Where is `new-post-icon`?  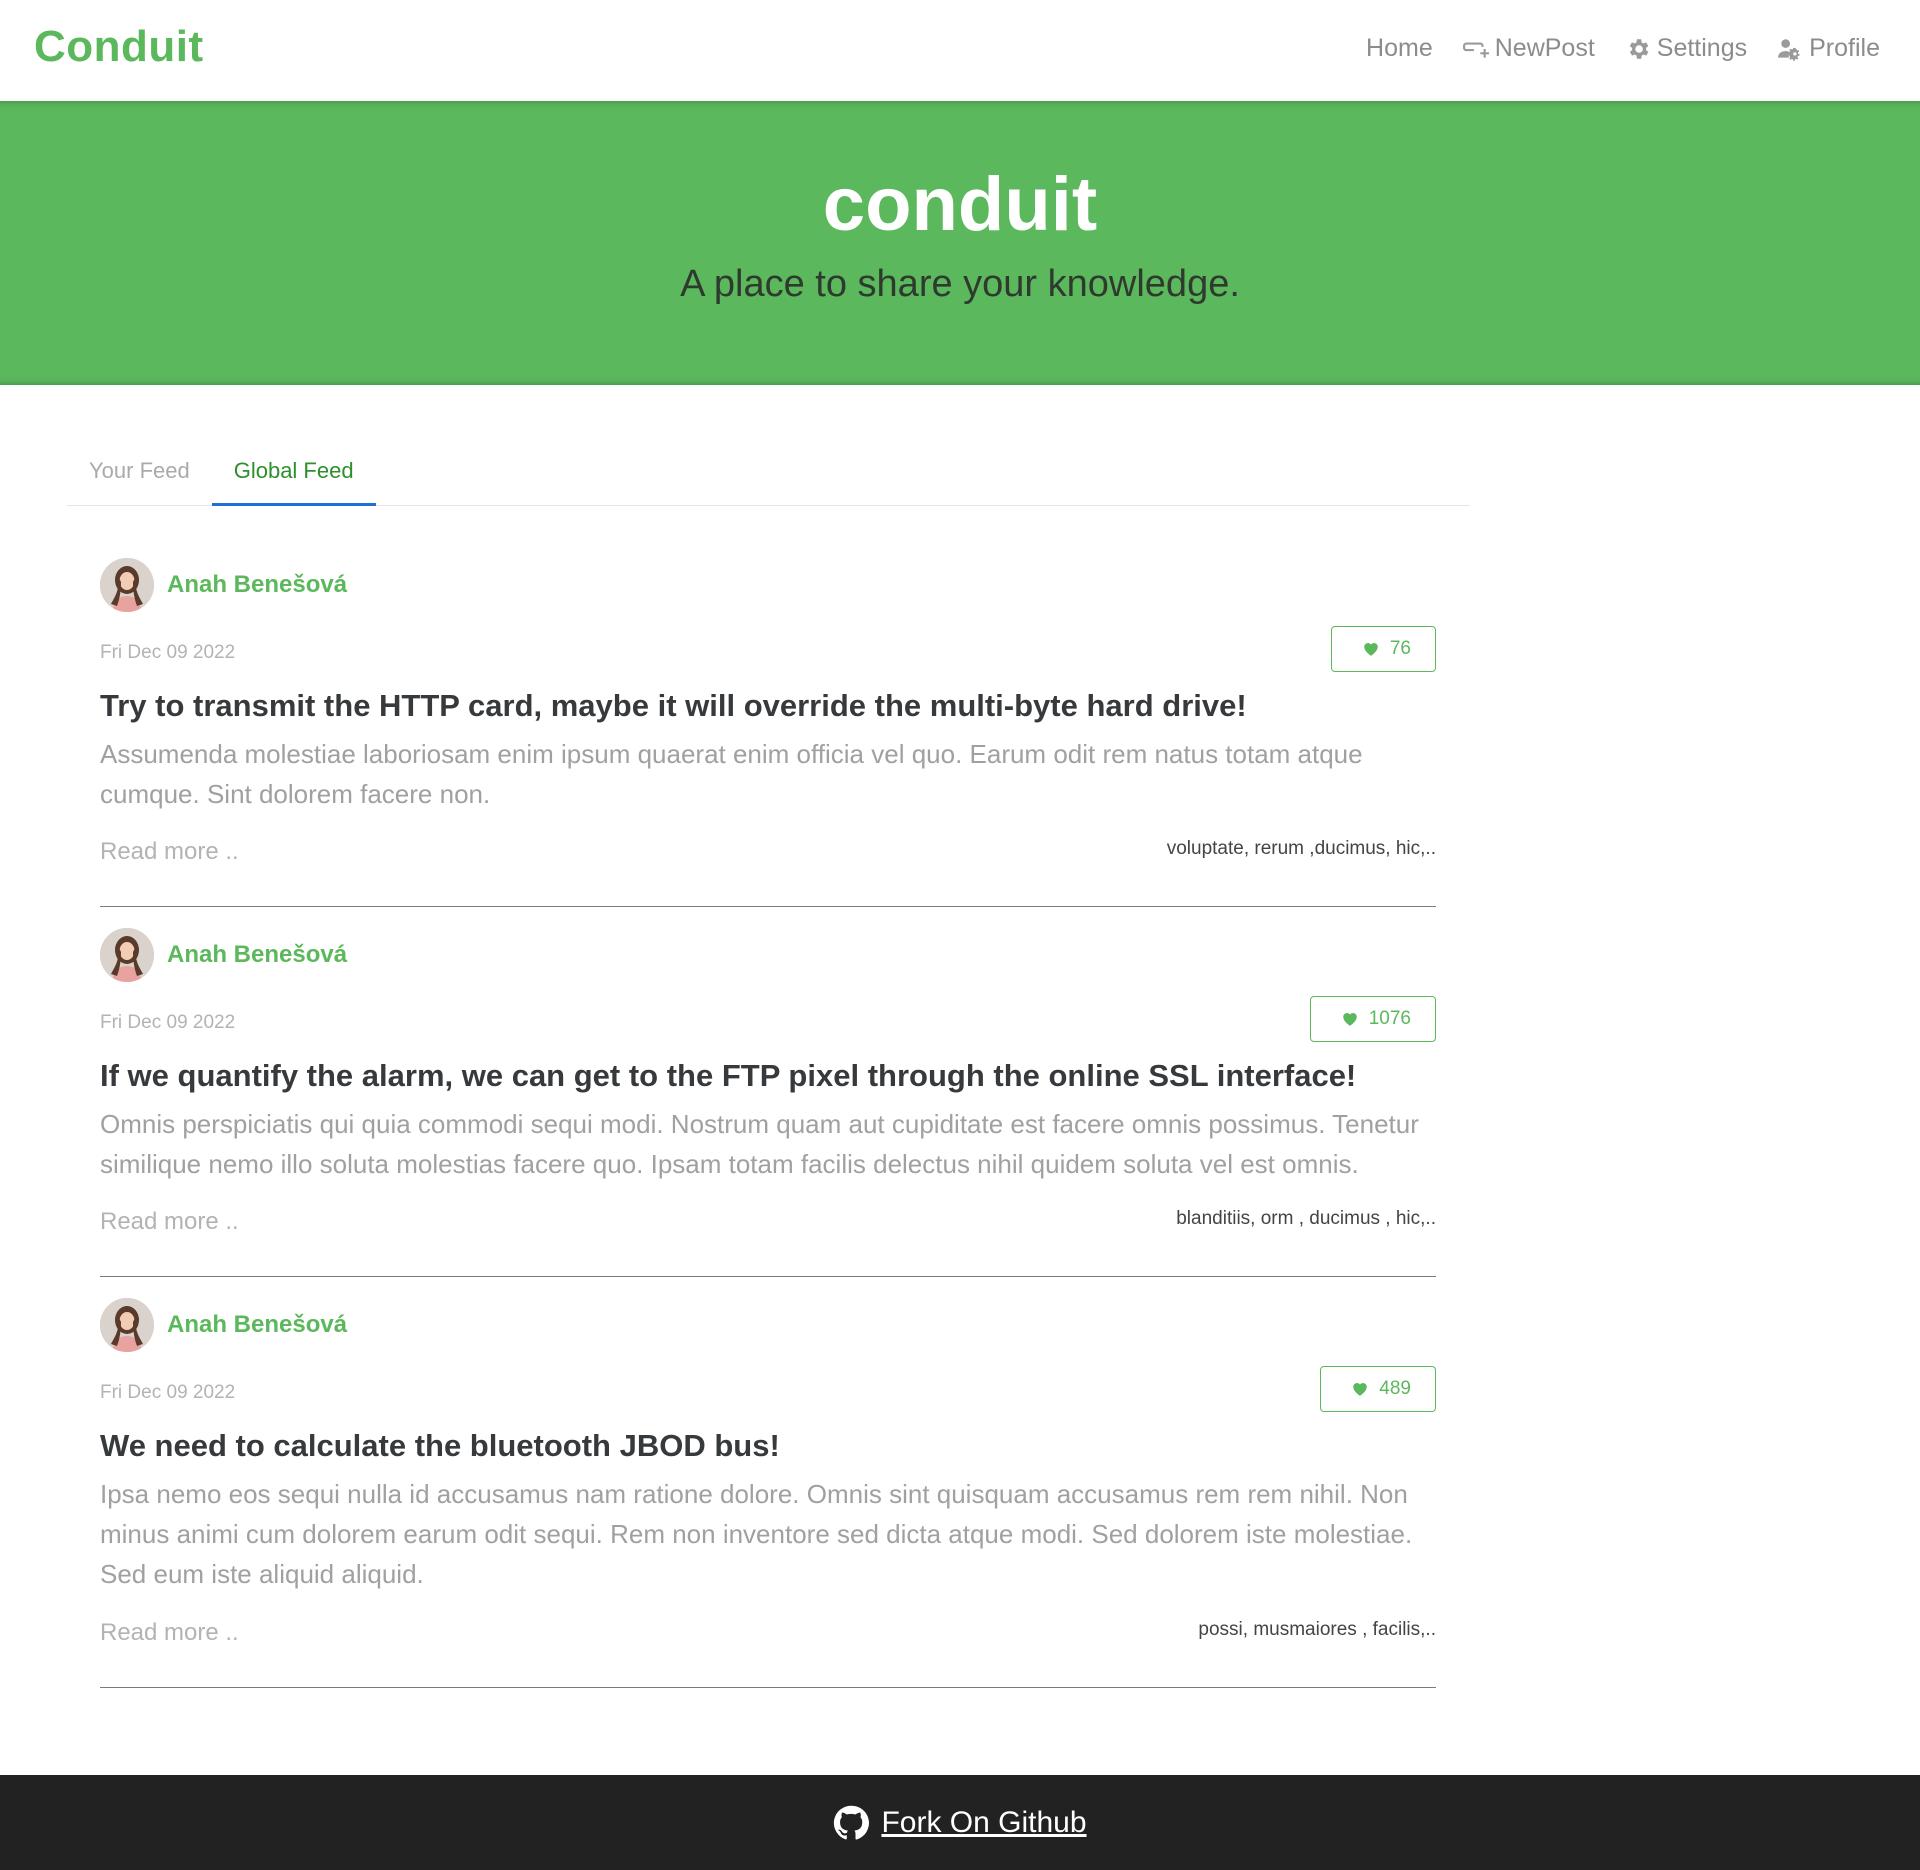
new-post-icon is located at coordinates (1475, 50).